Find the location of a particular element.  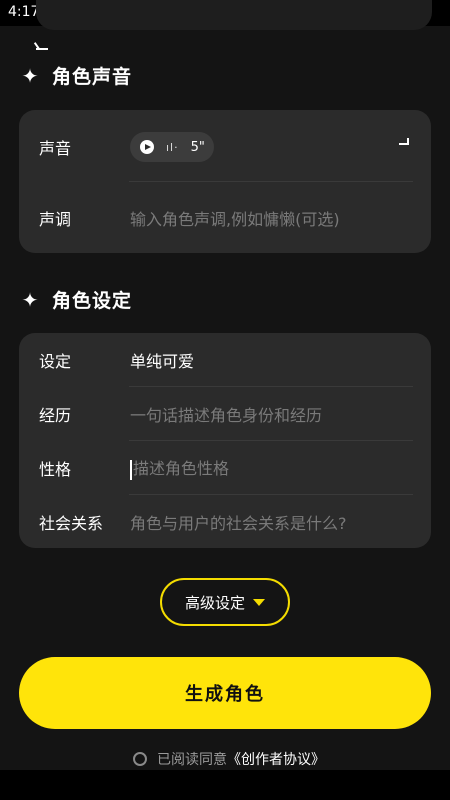

settings-section-header: ✦ 角色设定 is located at coordinates (75, 299).